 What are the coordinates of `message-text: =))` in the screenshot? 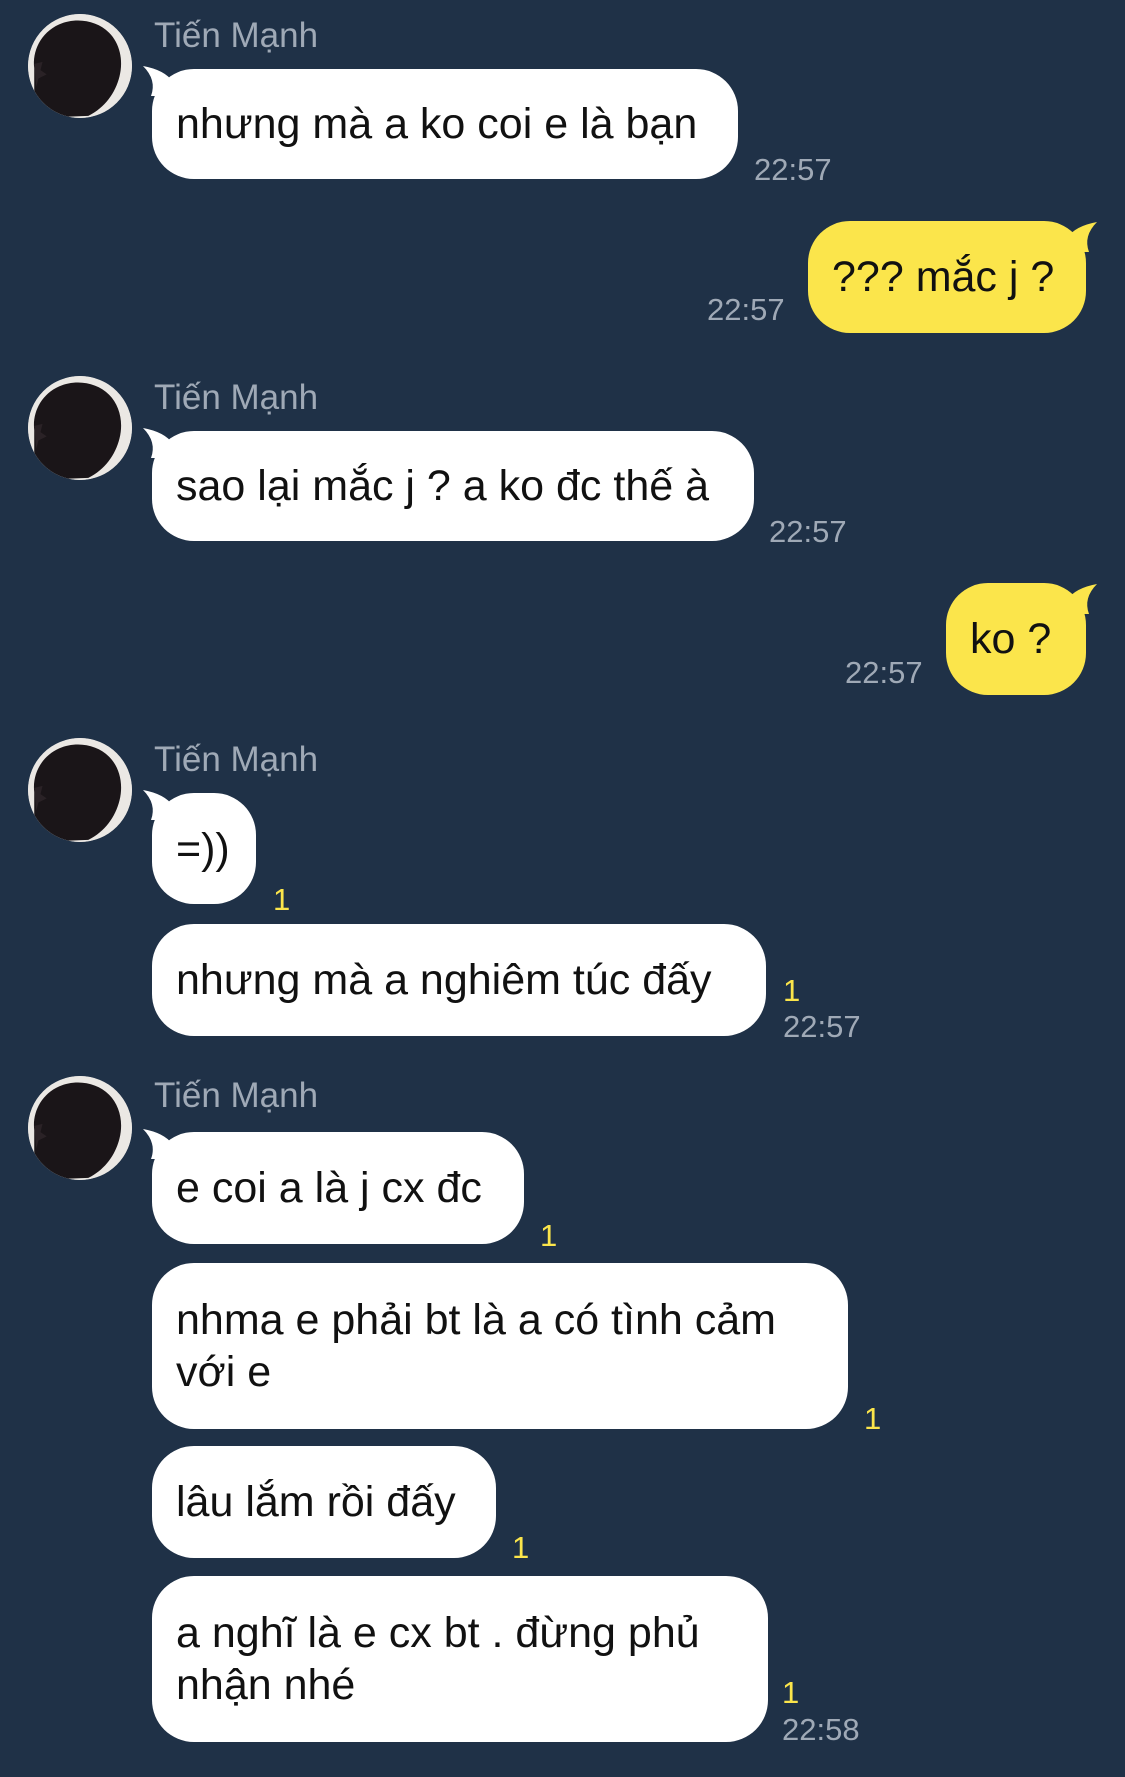 It's located at (203, 848).